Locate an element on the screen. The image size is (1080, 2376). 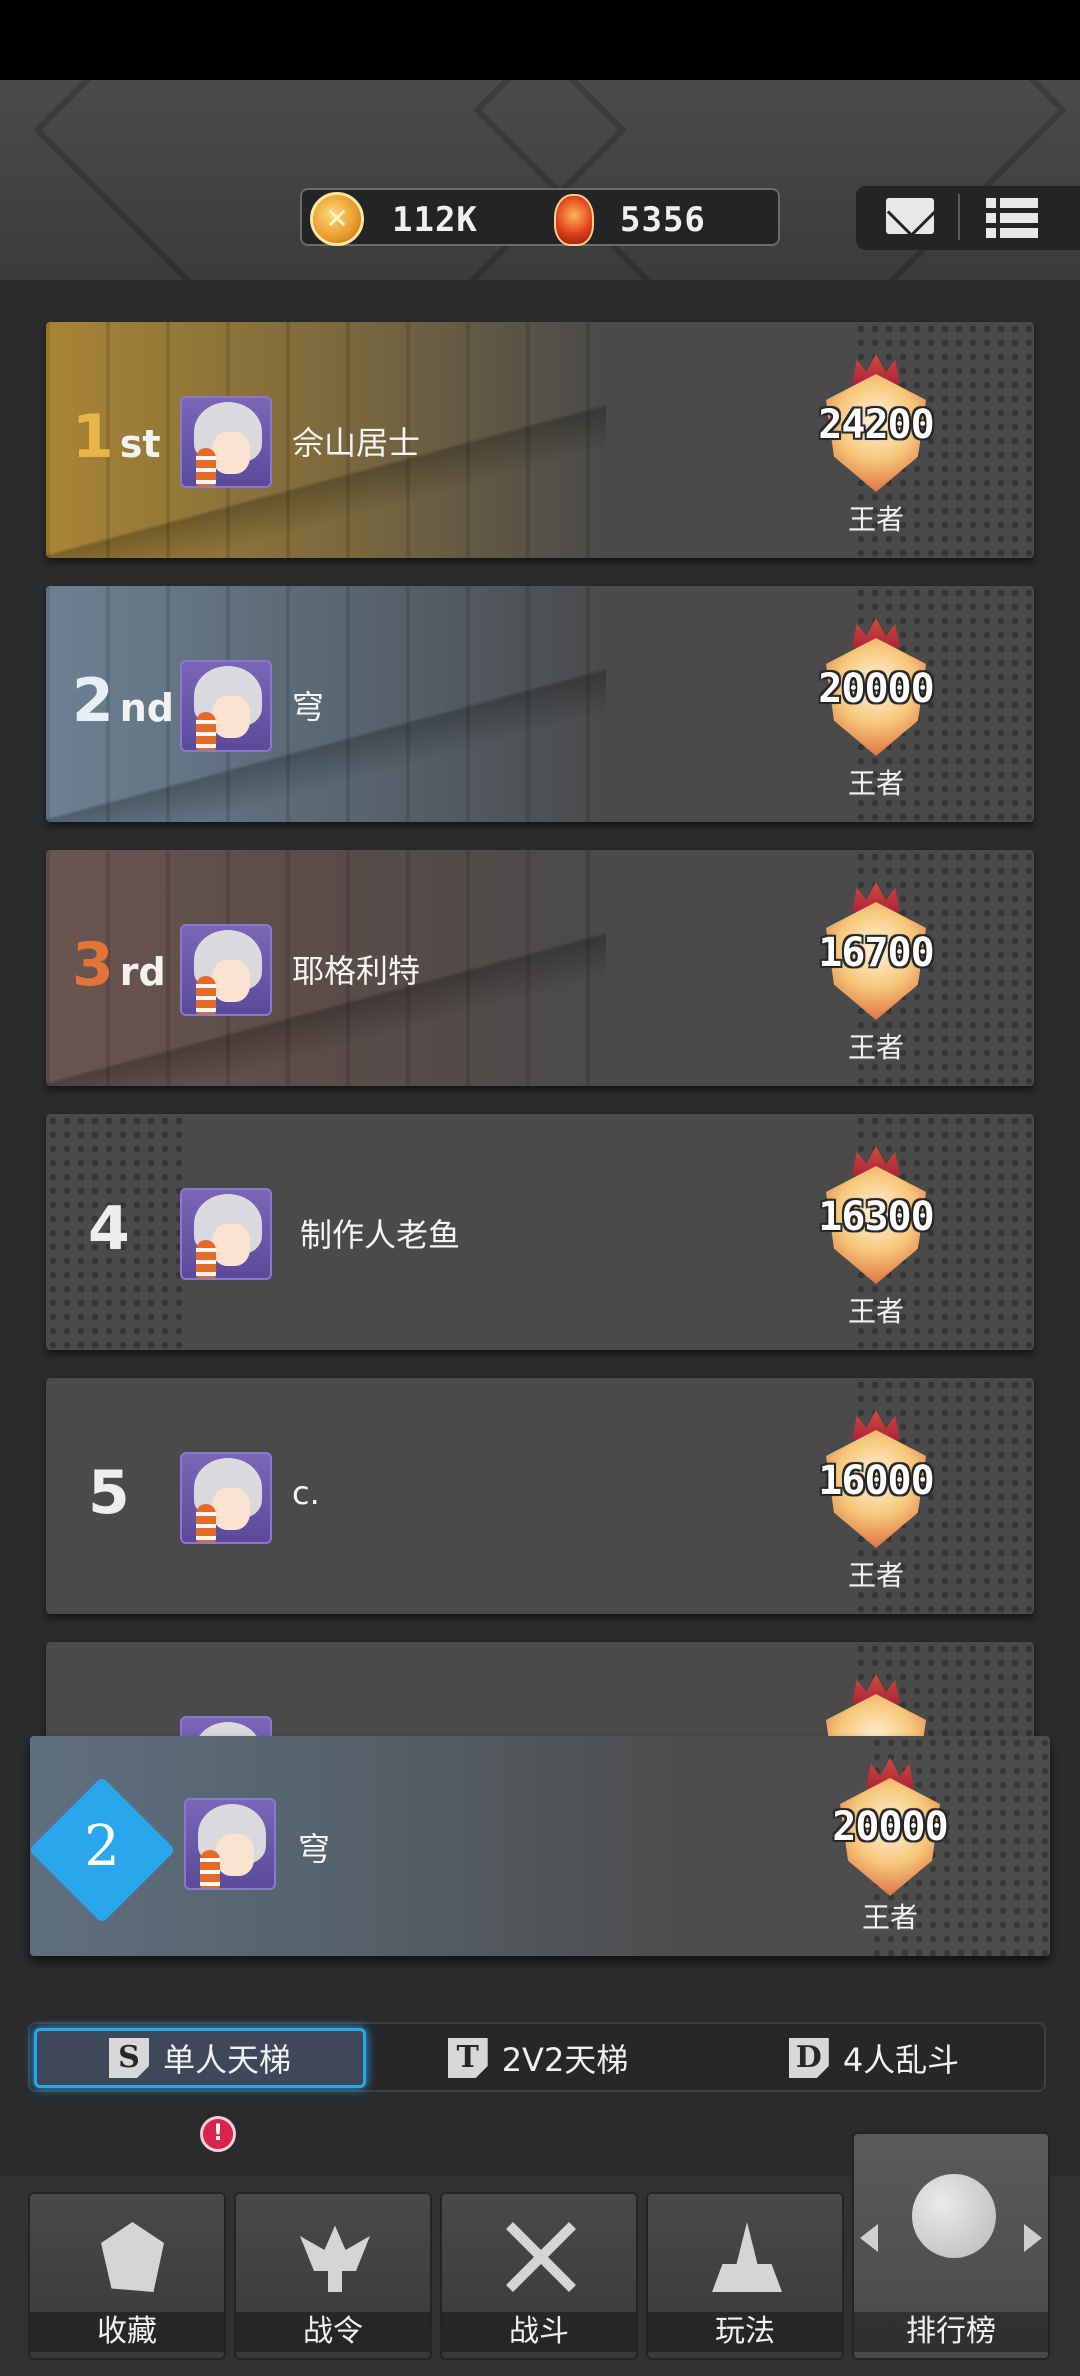
coin-icon is located at coordinates (337, 219).